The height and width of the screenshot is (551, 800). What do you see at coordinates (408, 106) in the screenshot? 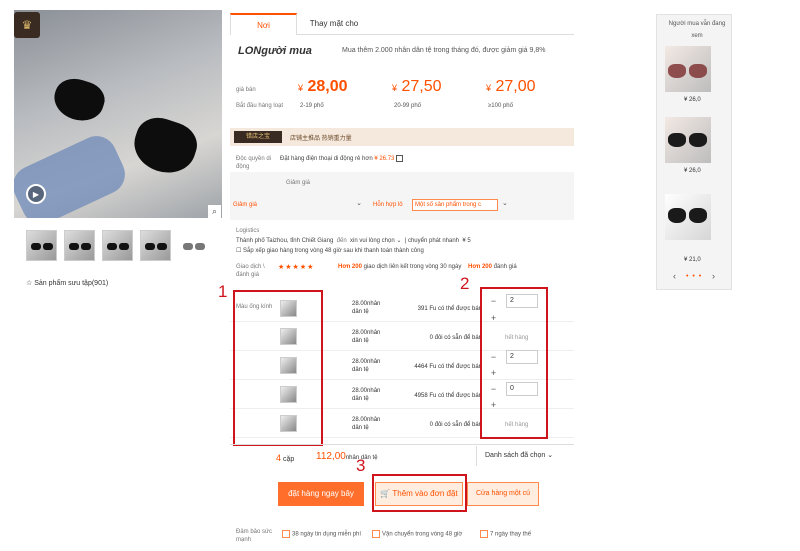
I see `price-tier-2-range: 20-99 phố` at bounding box center [408, 106].